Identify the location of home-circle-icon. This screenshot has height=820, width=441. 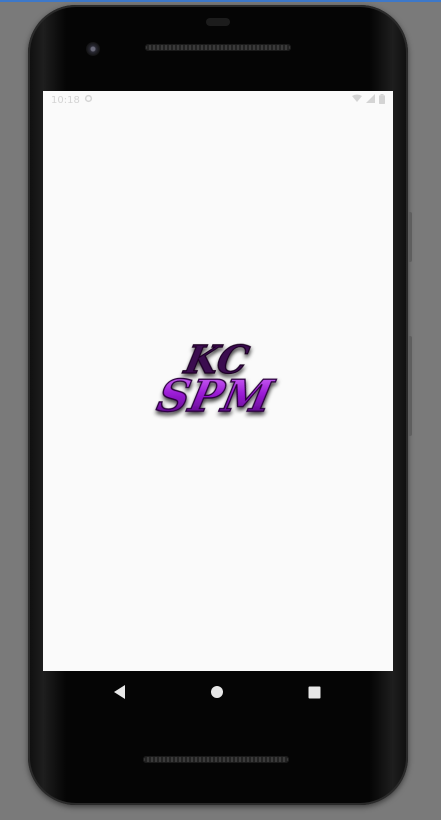
(217, 692).